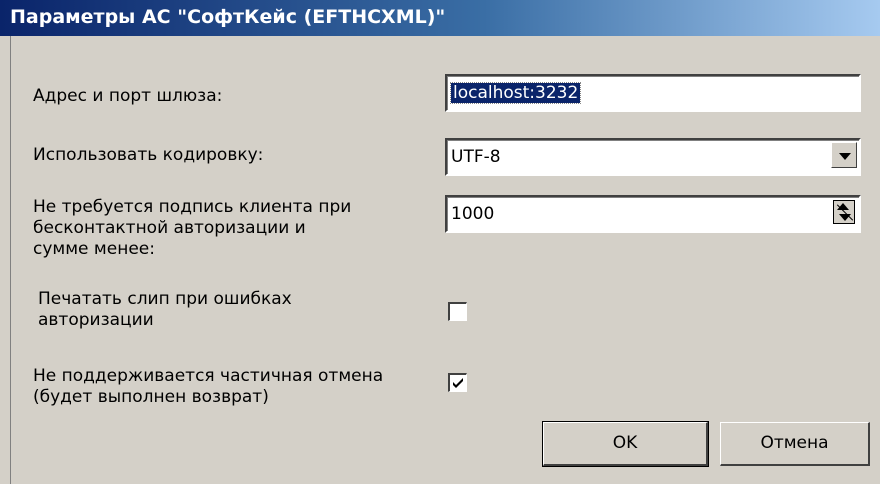 This screenshot has width=880, height=484. Describe the element at coordinates (653, 214) in the screenshot. I see `limit-input: 1000` at that location.